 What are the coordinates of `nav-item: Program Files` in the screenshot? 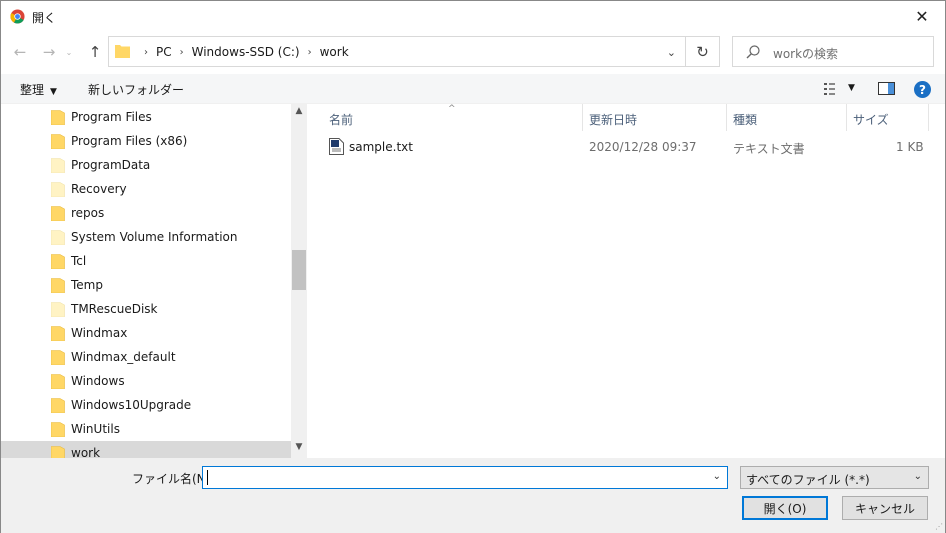 It's located at (146, 117).